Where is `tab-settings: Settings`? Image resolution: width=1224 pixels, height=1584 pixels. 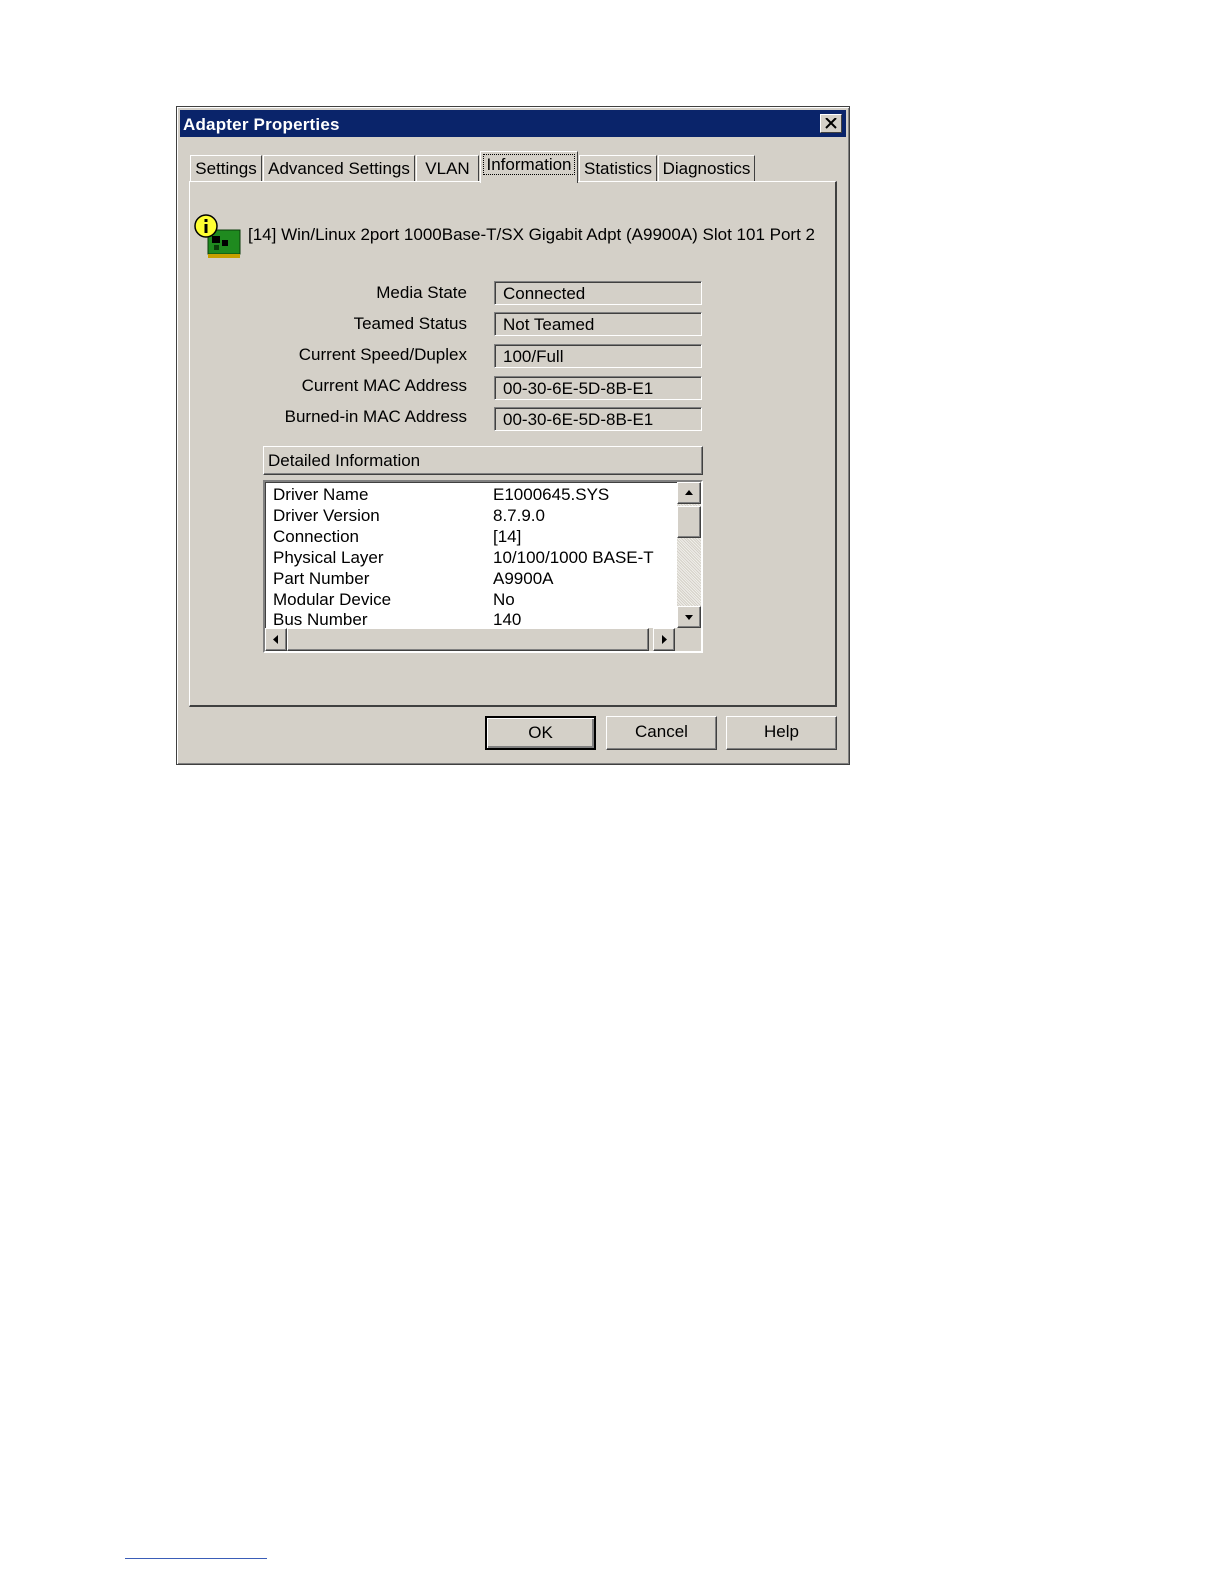
tab-settings: Settings is located at coordinates (226, 168).